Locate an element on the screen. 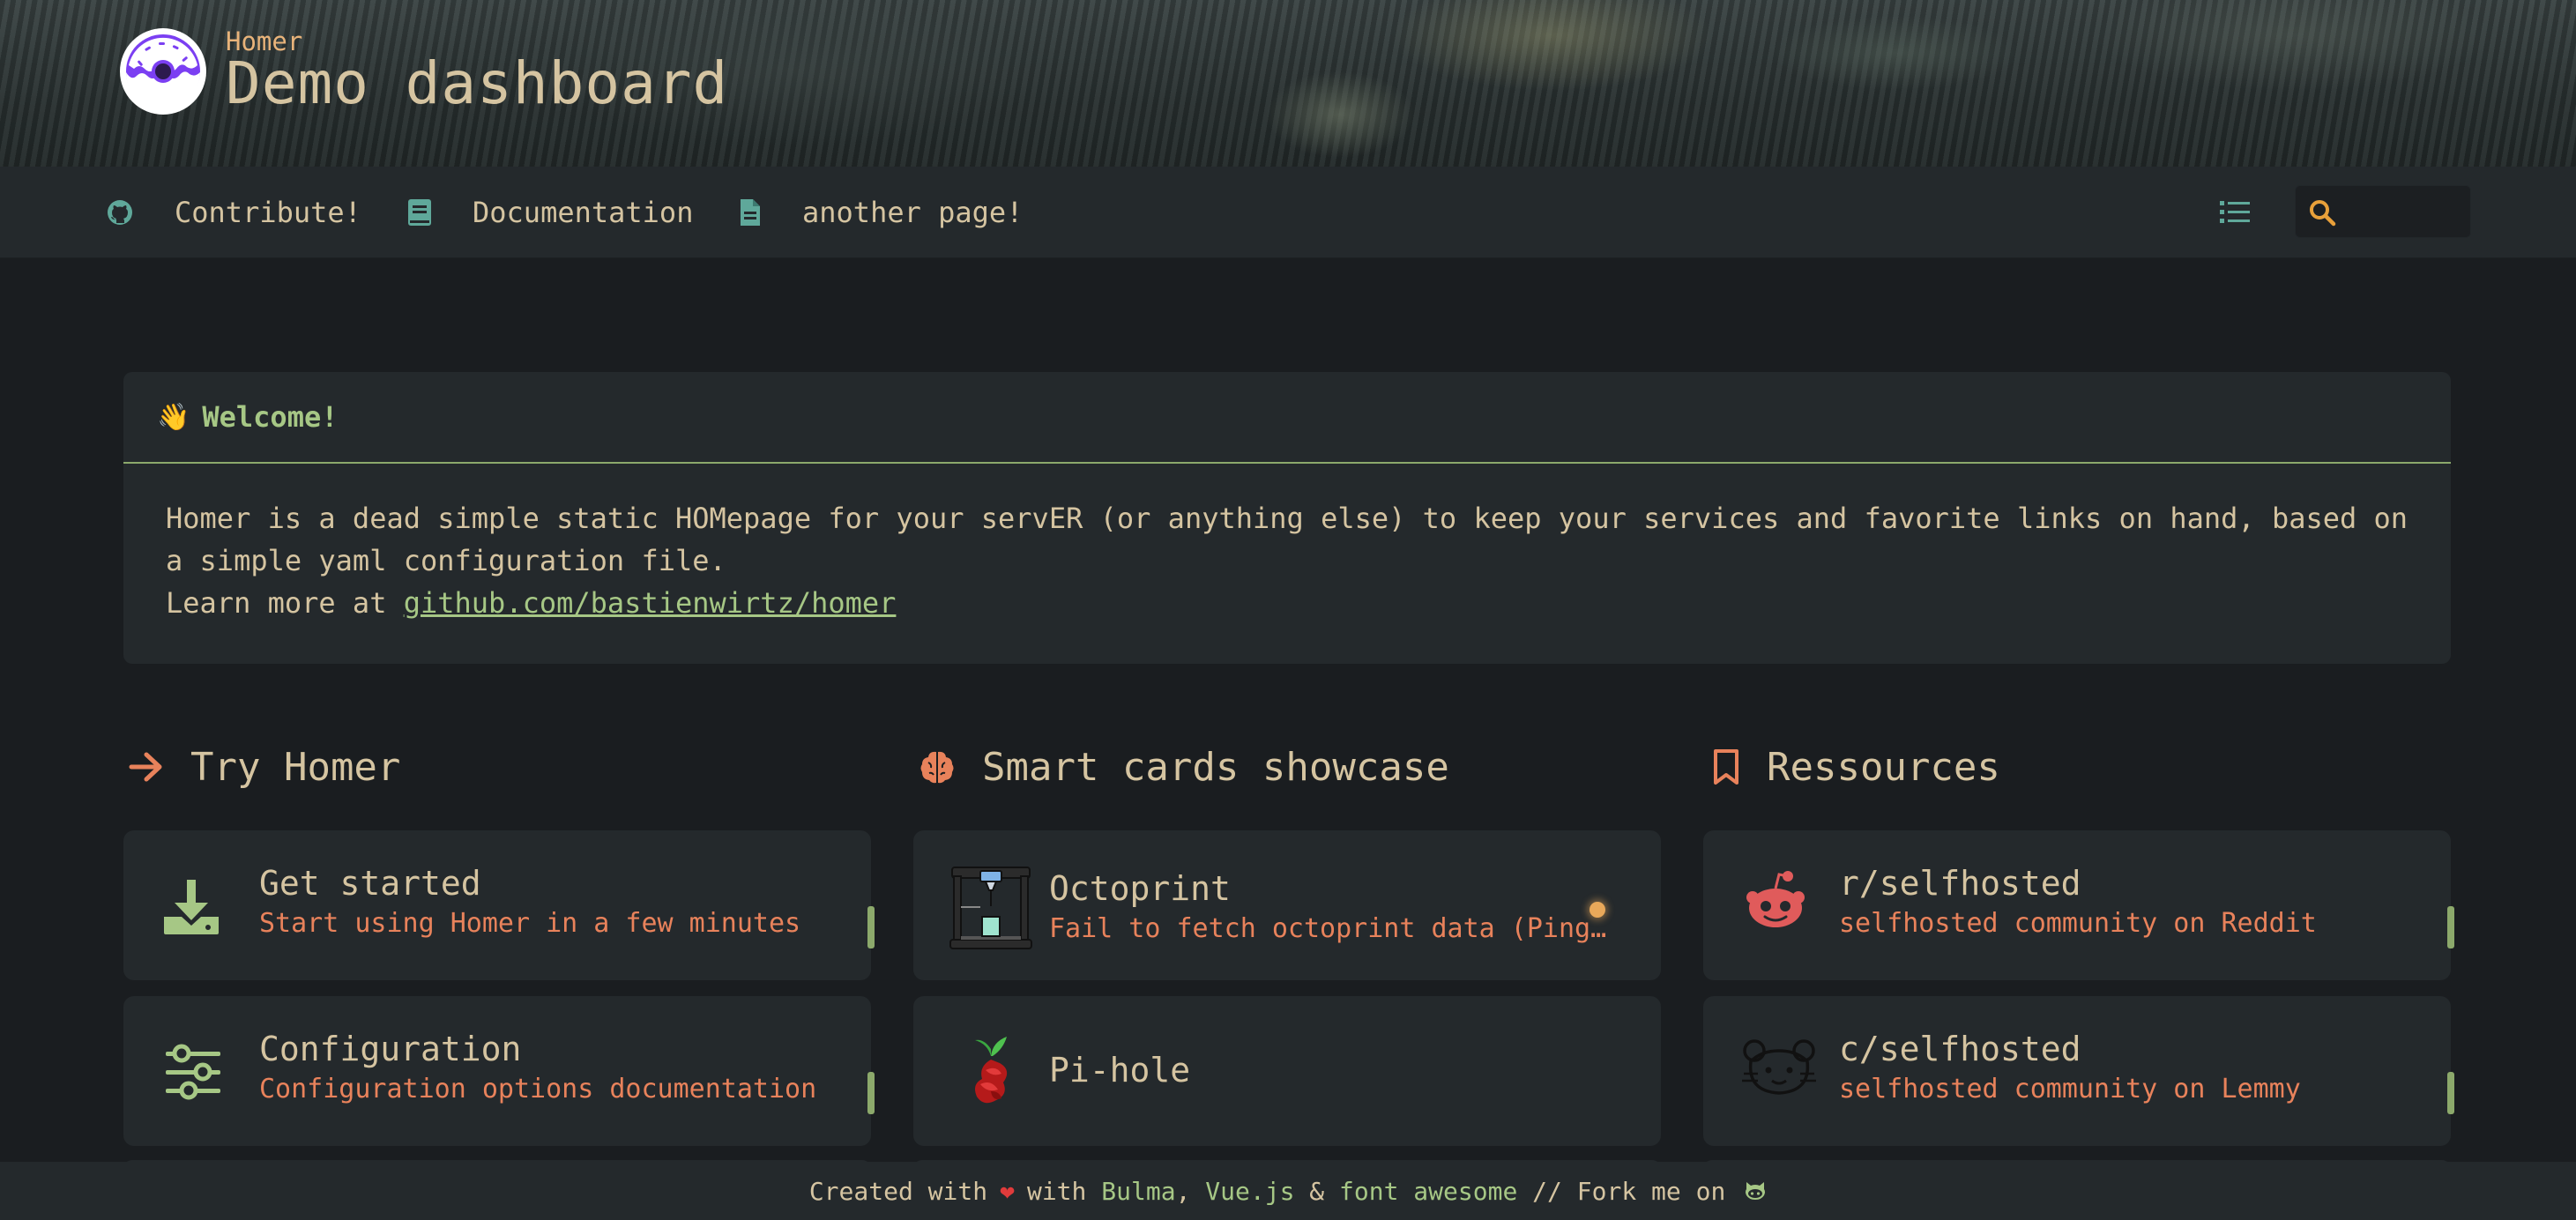  vuejs-link: Vue.js is located at coordinates (1250, 1192).